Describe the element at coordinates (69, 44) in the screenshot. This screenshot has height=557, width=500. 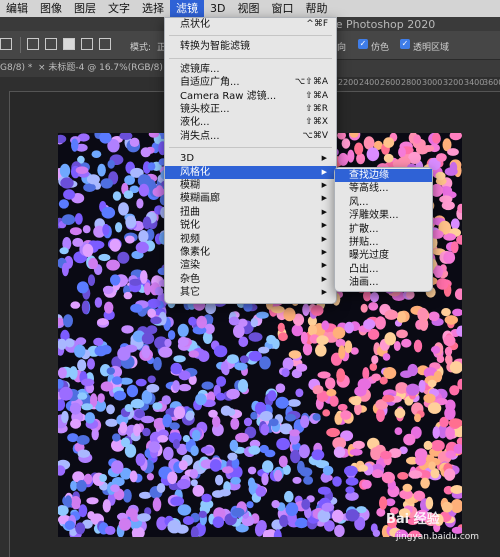
I see `subtract-selection-icon` at that location.